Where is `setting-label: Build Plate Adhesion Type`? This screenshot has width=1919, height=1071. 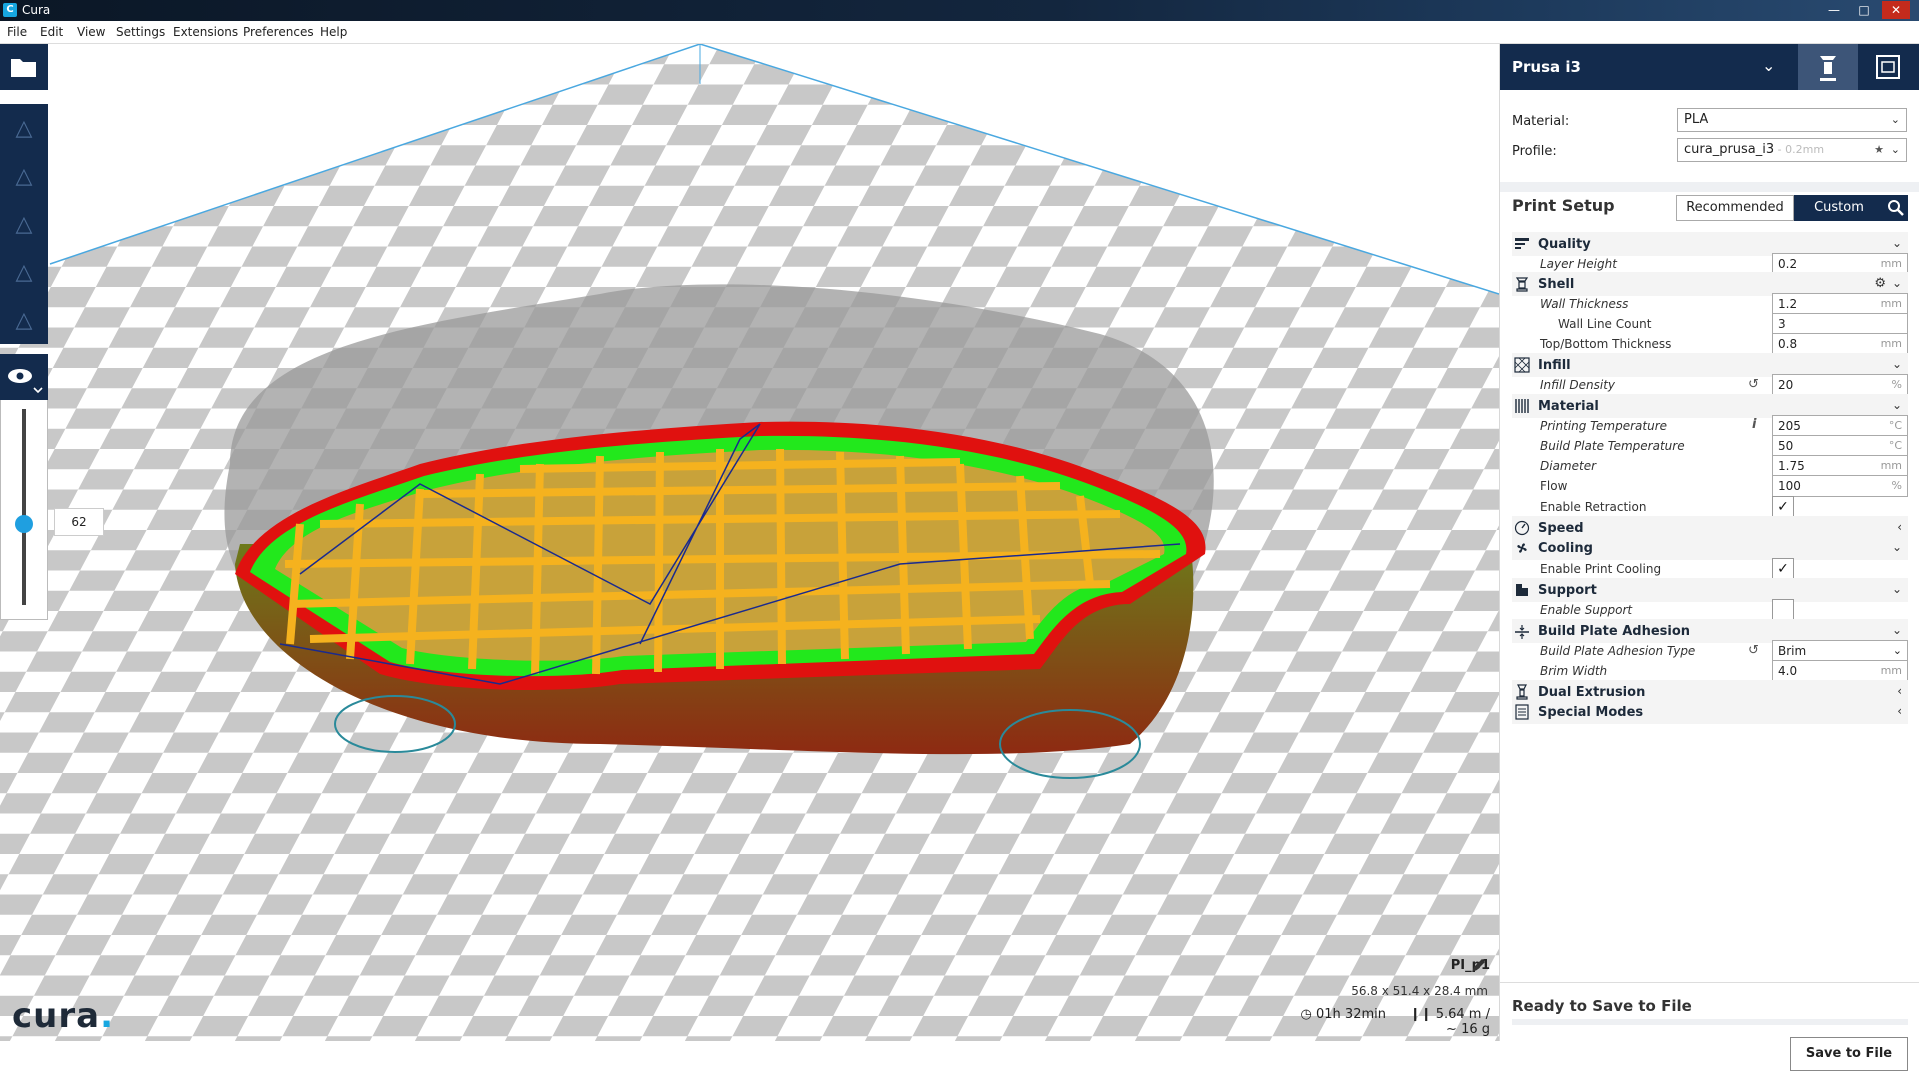 setting-label: Build Plate Adhesion Type is located at coordinates (1618, 651).